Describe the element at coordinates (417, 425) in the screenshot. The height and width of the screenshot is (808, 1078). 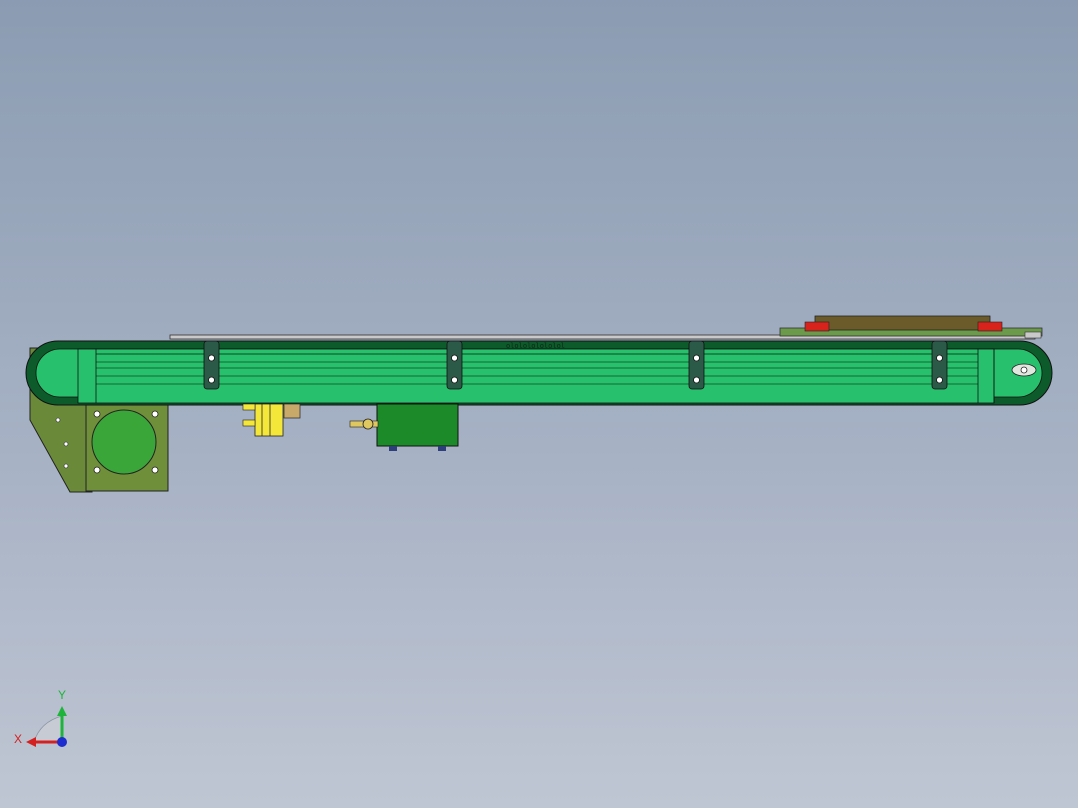
I see `gearbox-body` at that location.